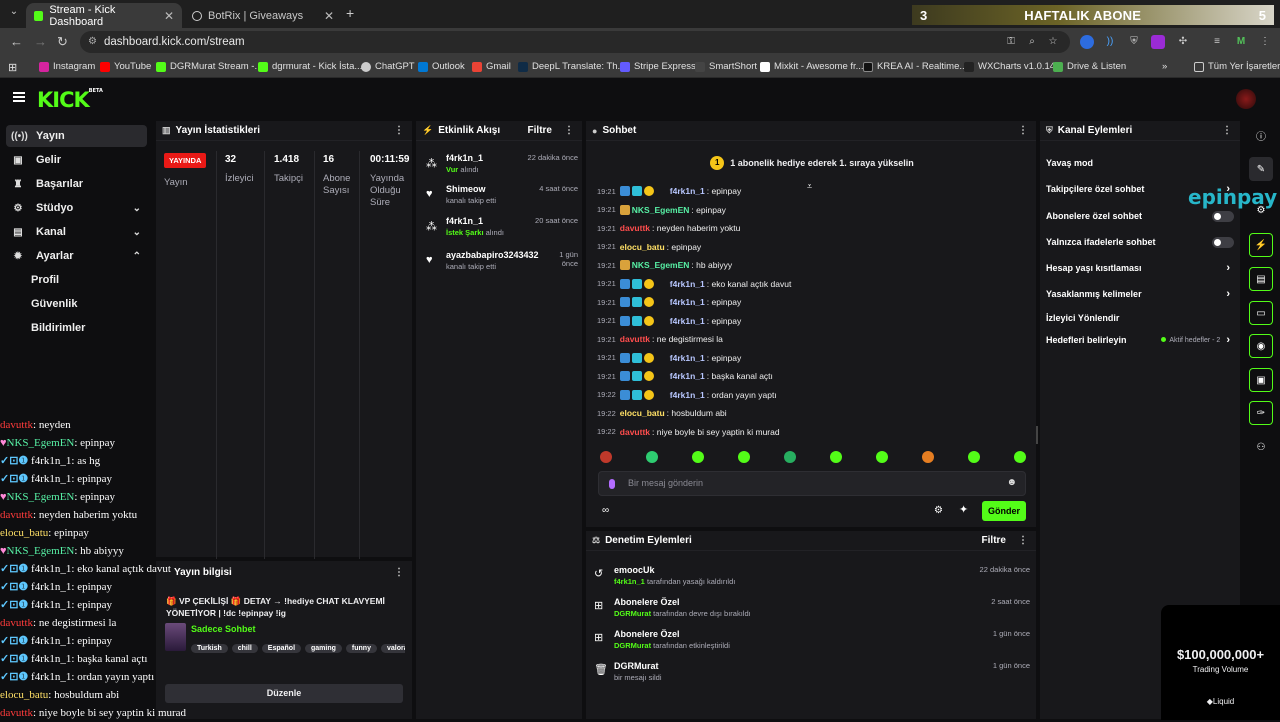 The height and width of the screenshot is (722, 1280). I want to click on tag: chill, so click(244, 648).